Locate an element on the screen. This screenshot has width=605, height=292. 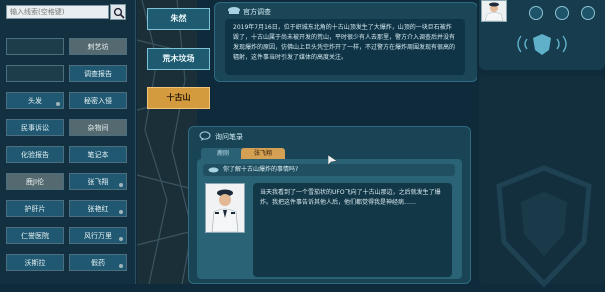
tab-witness-1: 鹿刚 is located at coordinates (223, 153).